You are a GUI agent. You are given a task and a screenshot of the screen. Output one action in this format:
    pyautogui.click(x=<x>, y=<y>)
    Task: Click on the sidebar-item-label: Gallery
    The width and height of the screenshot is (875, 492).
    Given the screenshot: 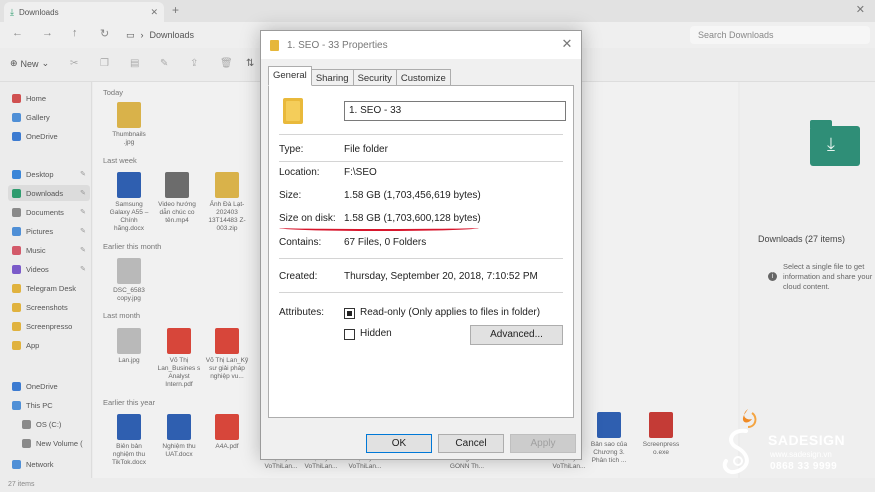 What is the action you would take?
    pyautogui.click(x=38, y=117)
    